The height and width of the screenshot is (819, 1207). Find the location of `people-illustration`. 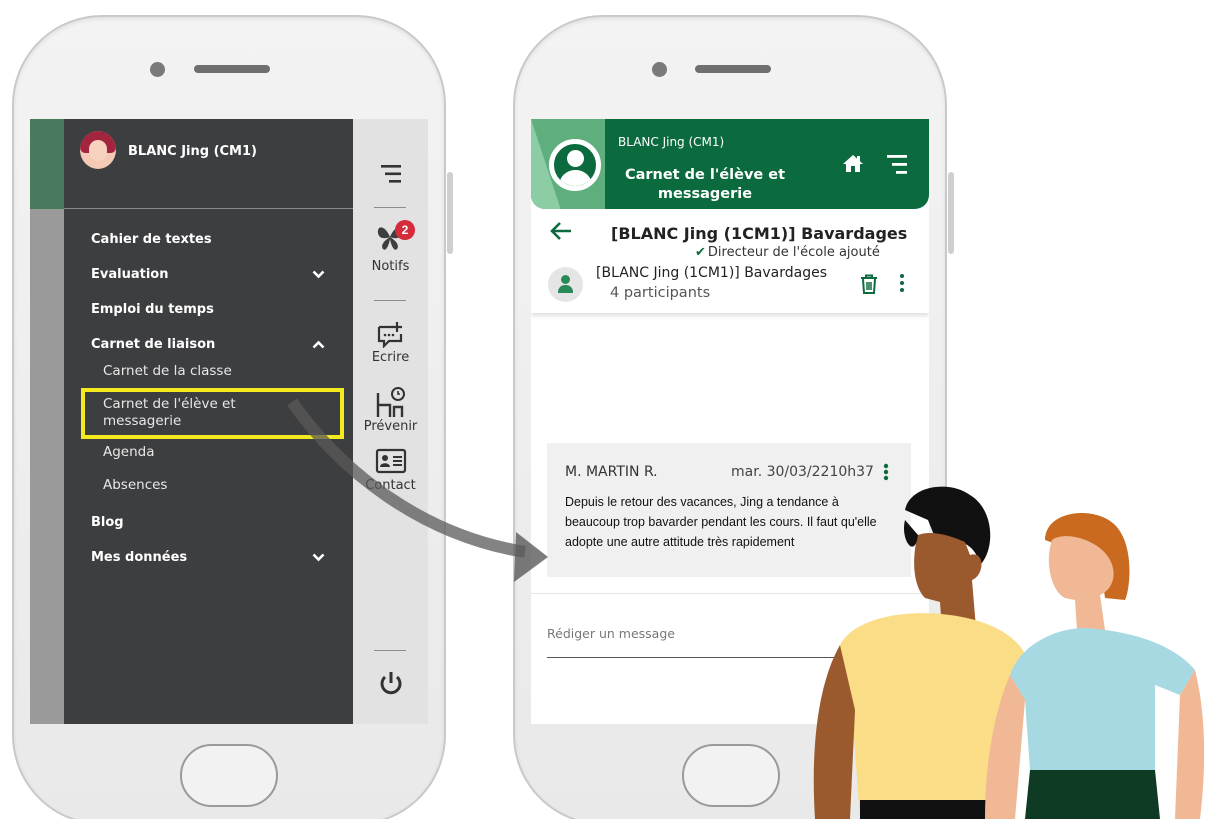

people-illustration is located at coordinates (1009, 652).